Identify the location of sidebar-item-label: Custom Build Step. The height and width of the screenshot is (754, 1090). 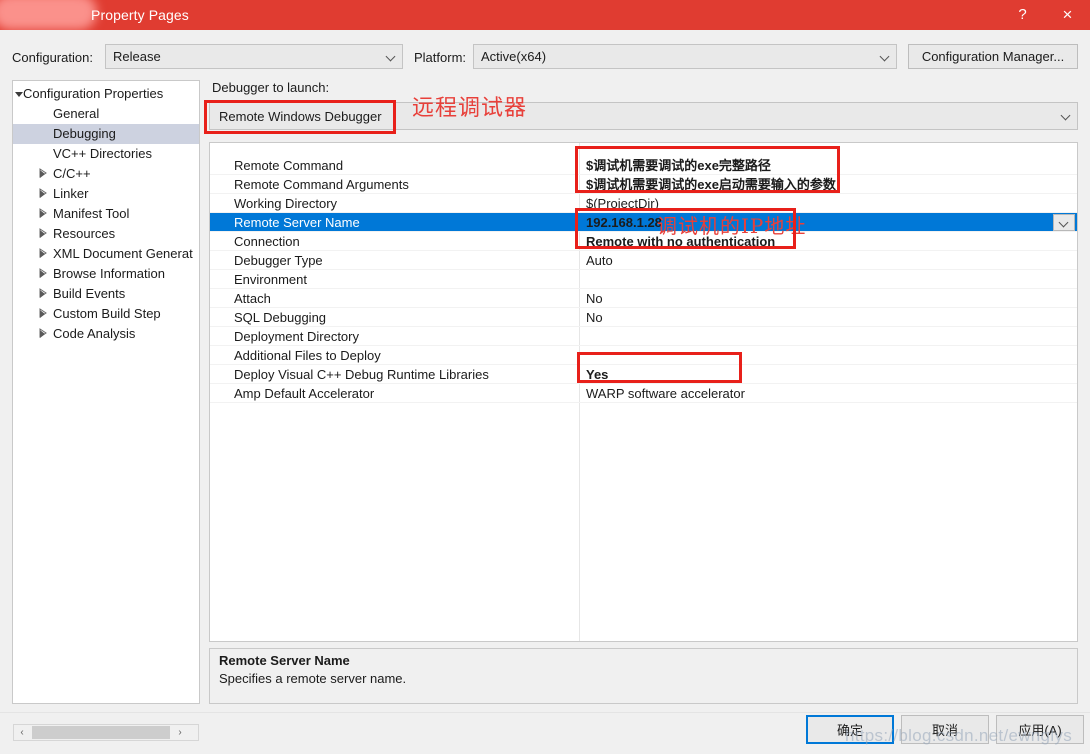
(107, 313).